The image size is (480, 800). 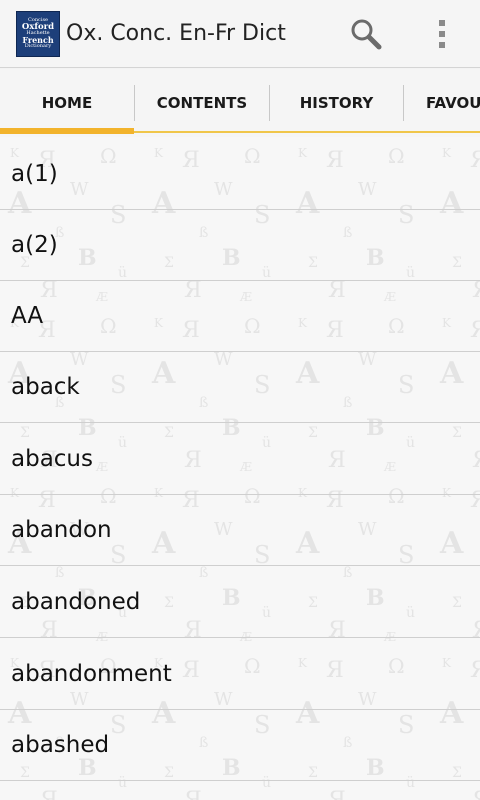 What do you see at coordinates (67, 131) in the screenshot?
I see `selected-tab-indicator` at bounding box center [67, 131].